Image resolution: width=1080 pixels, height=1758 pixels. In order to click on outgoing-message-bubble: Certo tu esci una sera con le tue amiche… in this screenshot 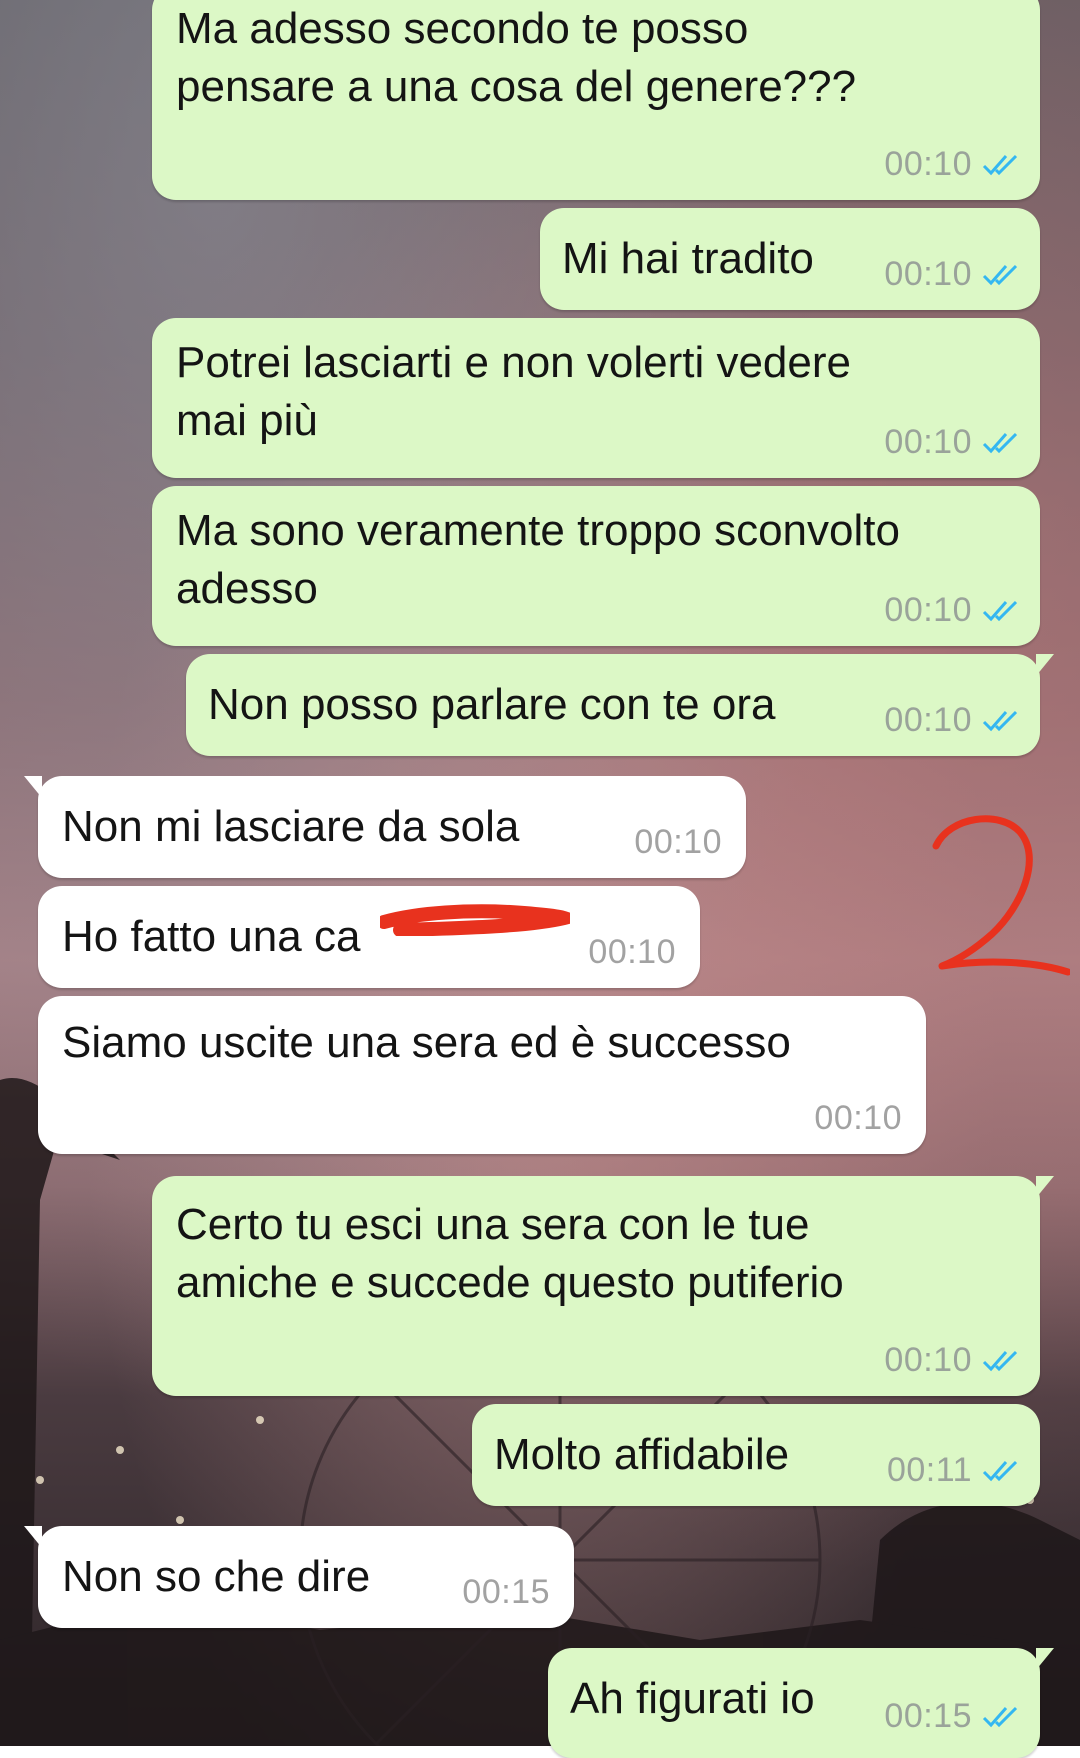, I will do `click(603, 1286)`.